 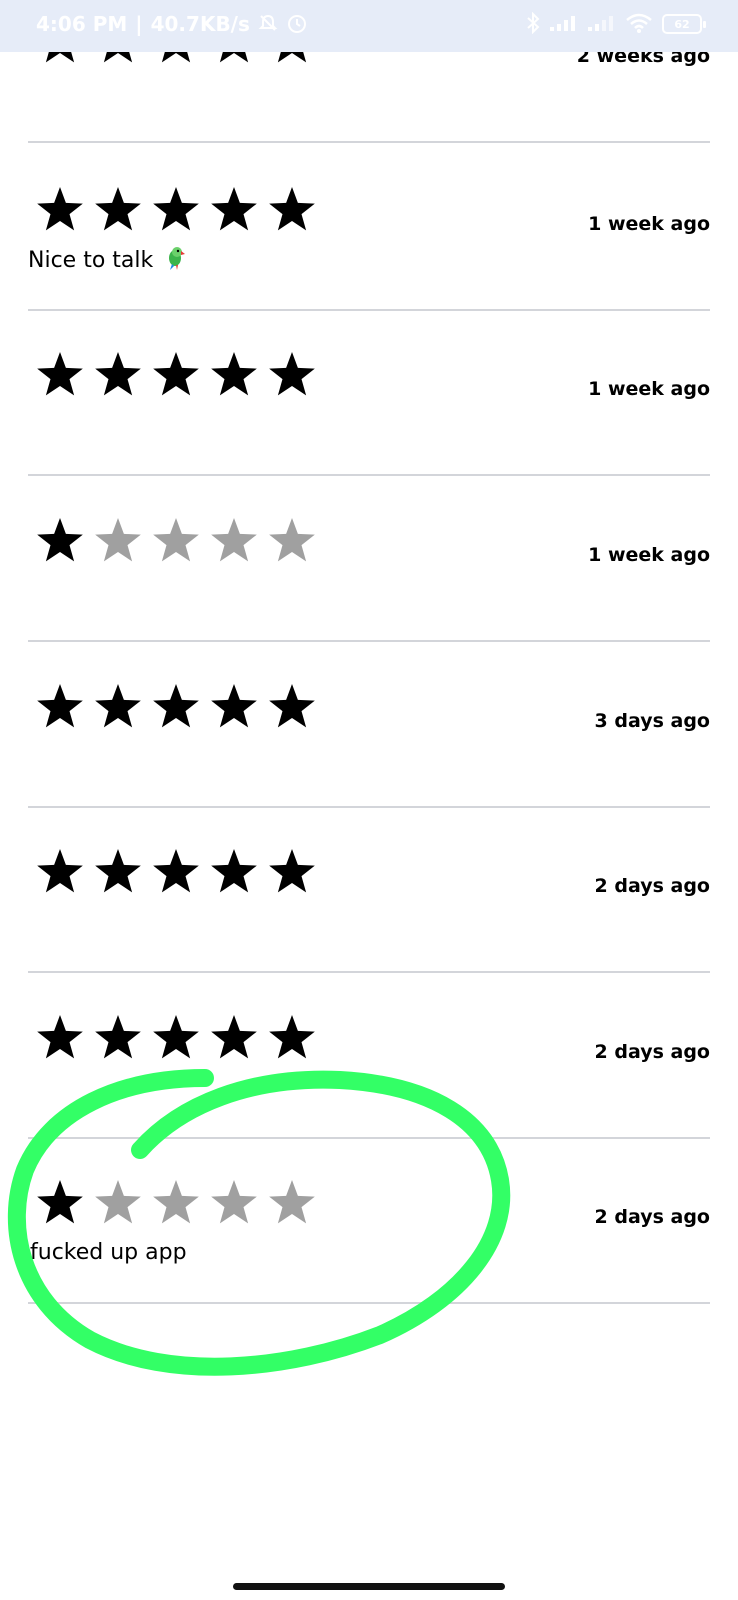 I want to click on review-comment: Nice to talk, so click(x=107, y=261).